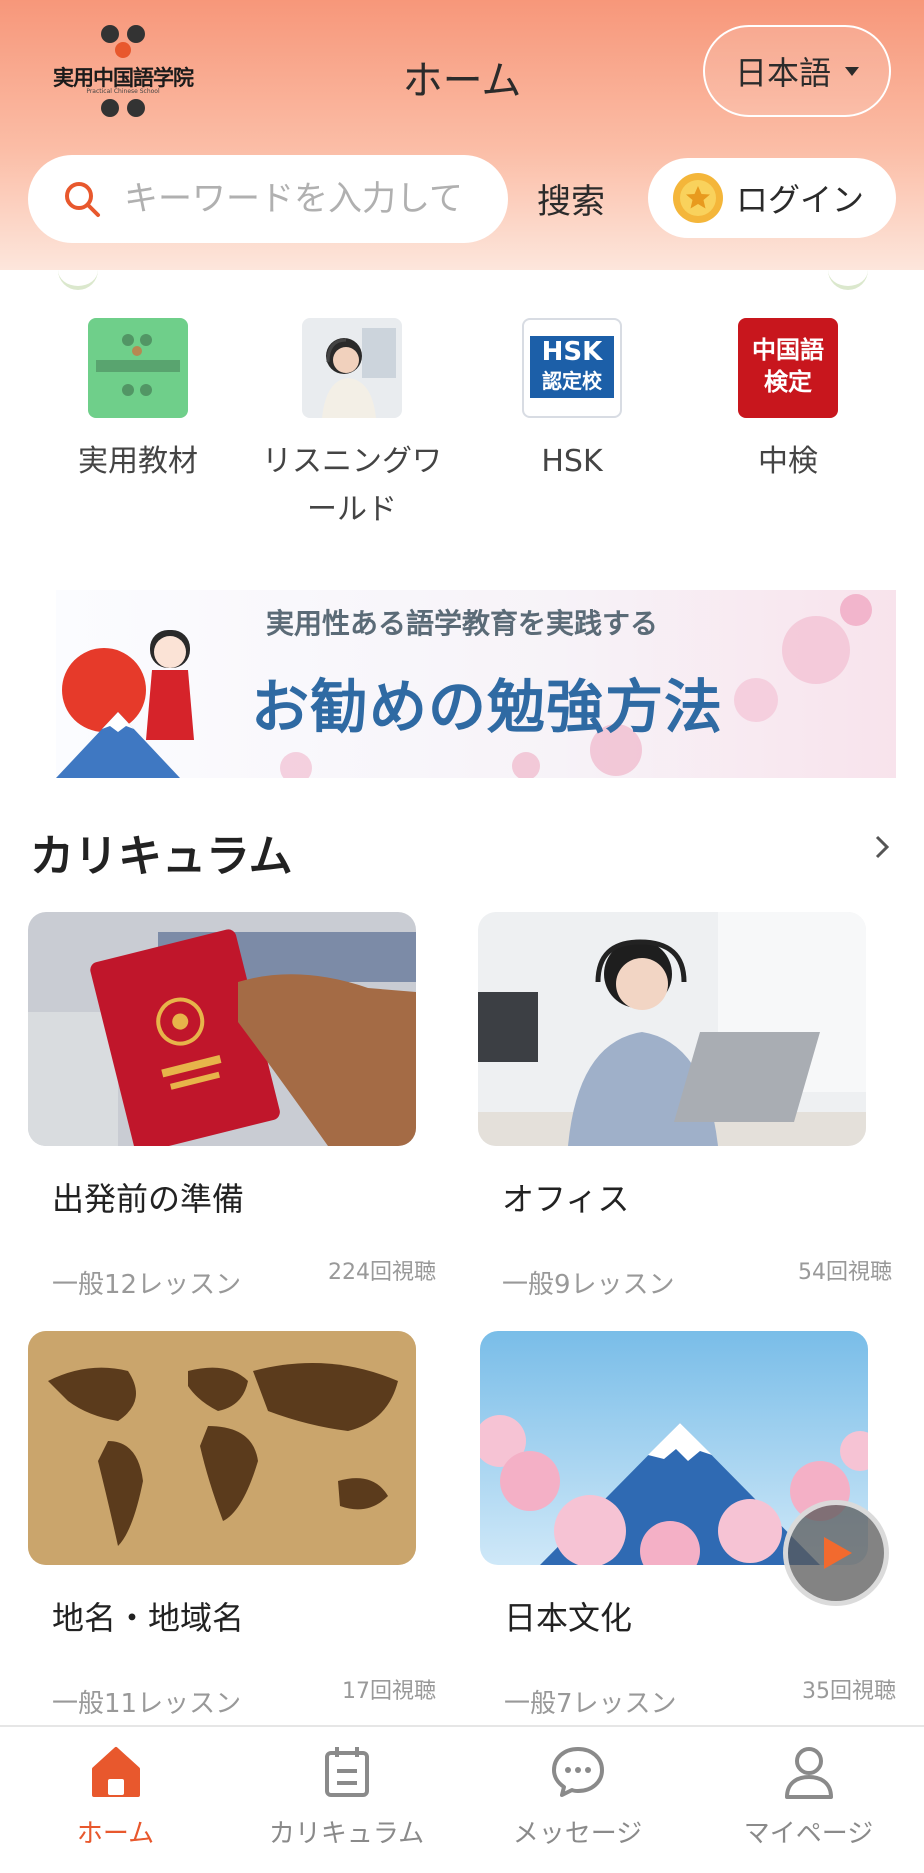 The image size is (924, 1873). Describe the element at coordinates (577, 1772) in the screenshot. I see `chat-icon` at that location.